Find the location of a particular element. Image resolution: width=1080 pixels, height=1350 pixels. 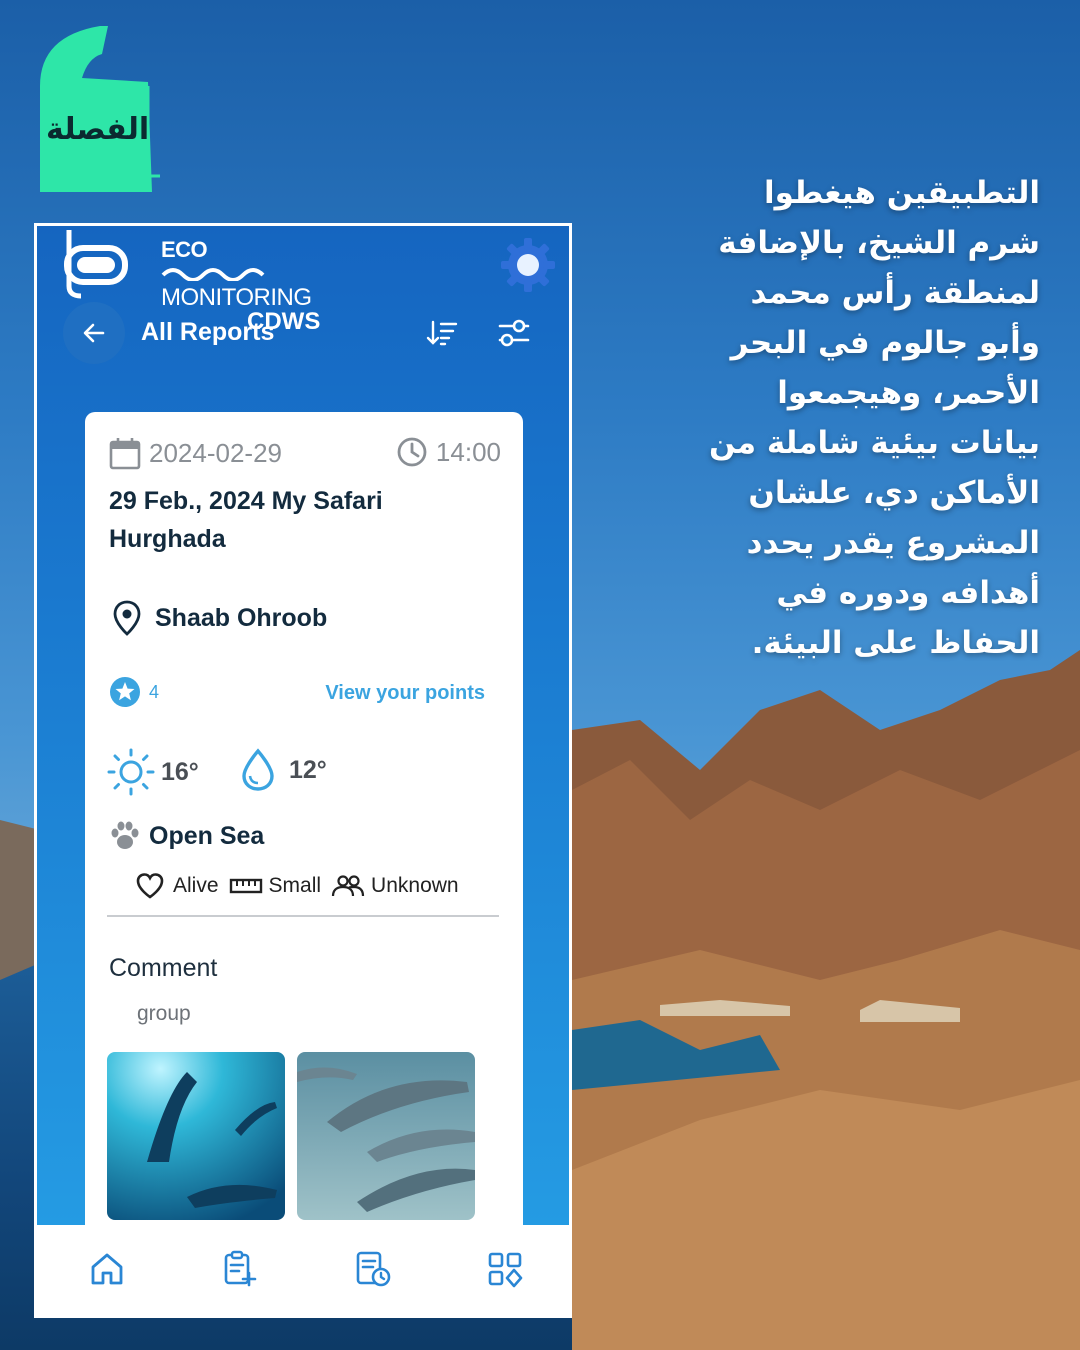

apps-grid-icon is located at coordinates (505, 1269).